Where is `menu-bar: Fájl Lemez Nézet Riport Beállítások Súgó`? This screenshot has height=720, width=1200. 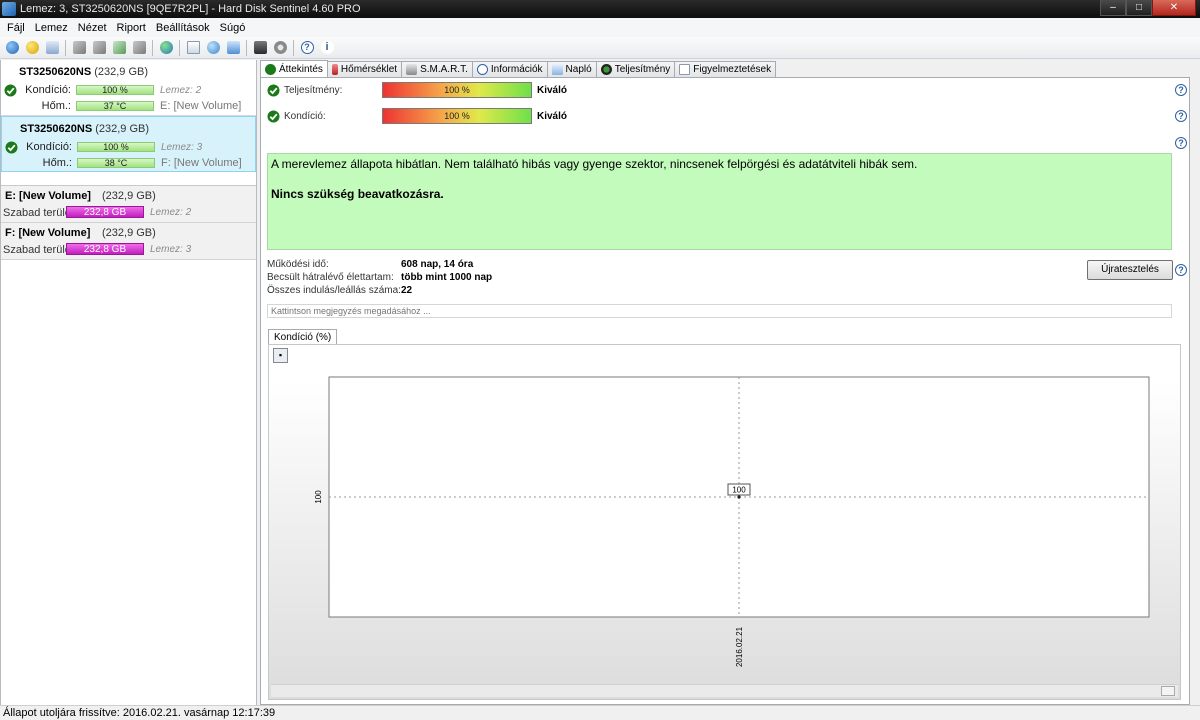
menu-bar: Fájl Lemez Nézet Riport Beállítások Súgó is located at coordinates (600, 27).